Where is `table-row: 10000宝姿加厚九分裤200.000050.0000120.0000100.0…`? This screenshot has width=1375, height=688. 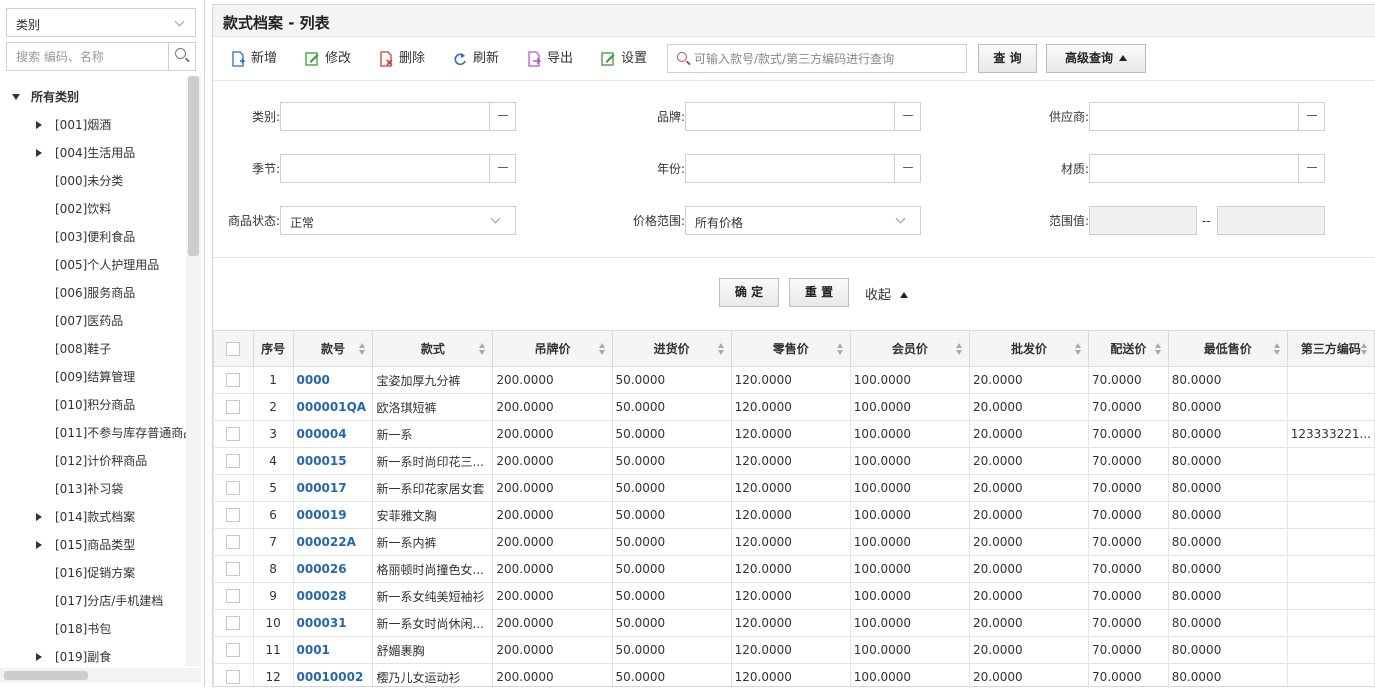 table-row: 10000宝姿加厚九分裤200.000050.0000120.0000100.0… is located at coordinates (794, 380).